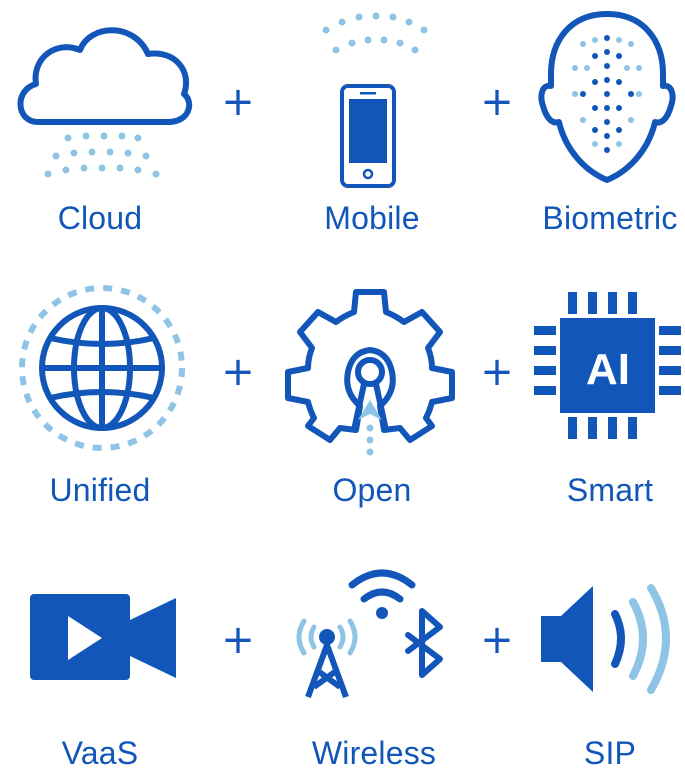 The image size is (685, 774). What do you see at coordinates (374, 753) in the screenshot?
I see `label-wireless: Wireless` at bounding box center [374, 753].